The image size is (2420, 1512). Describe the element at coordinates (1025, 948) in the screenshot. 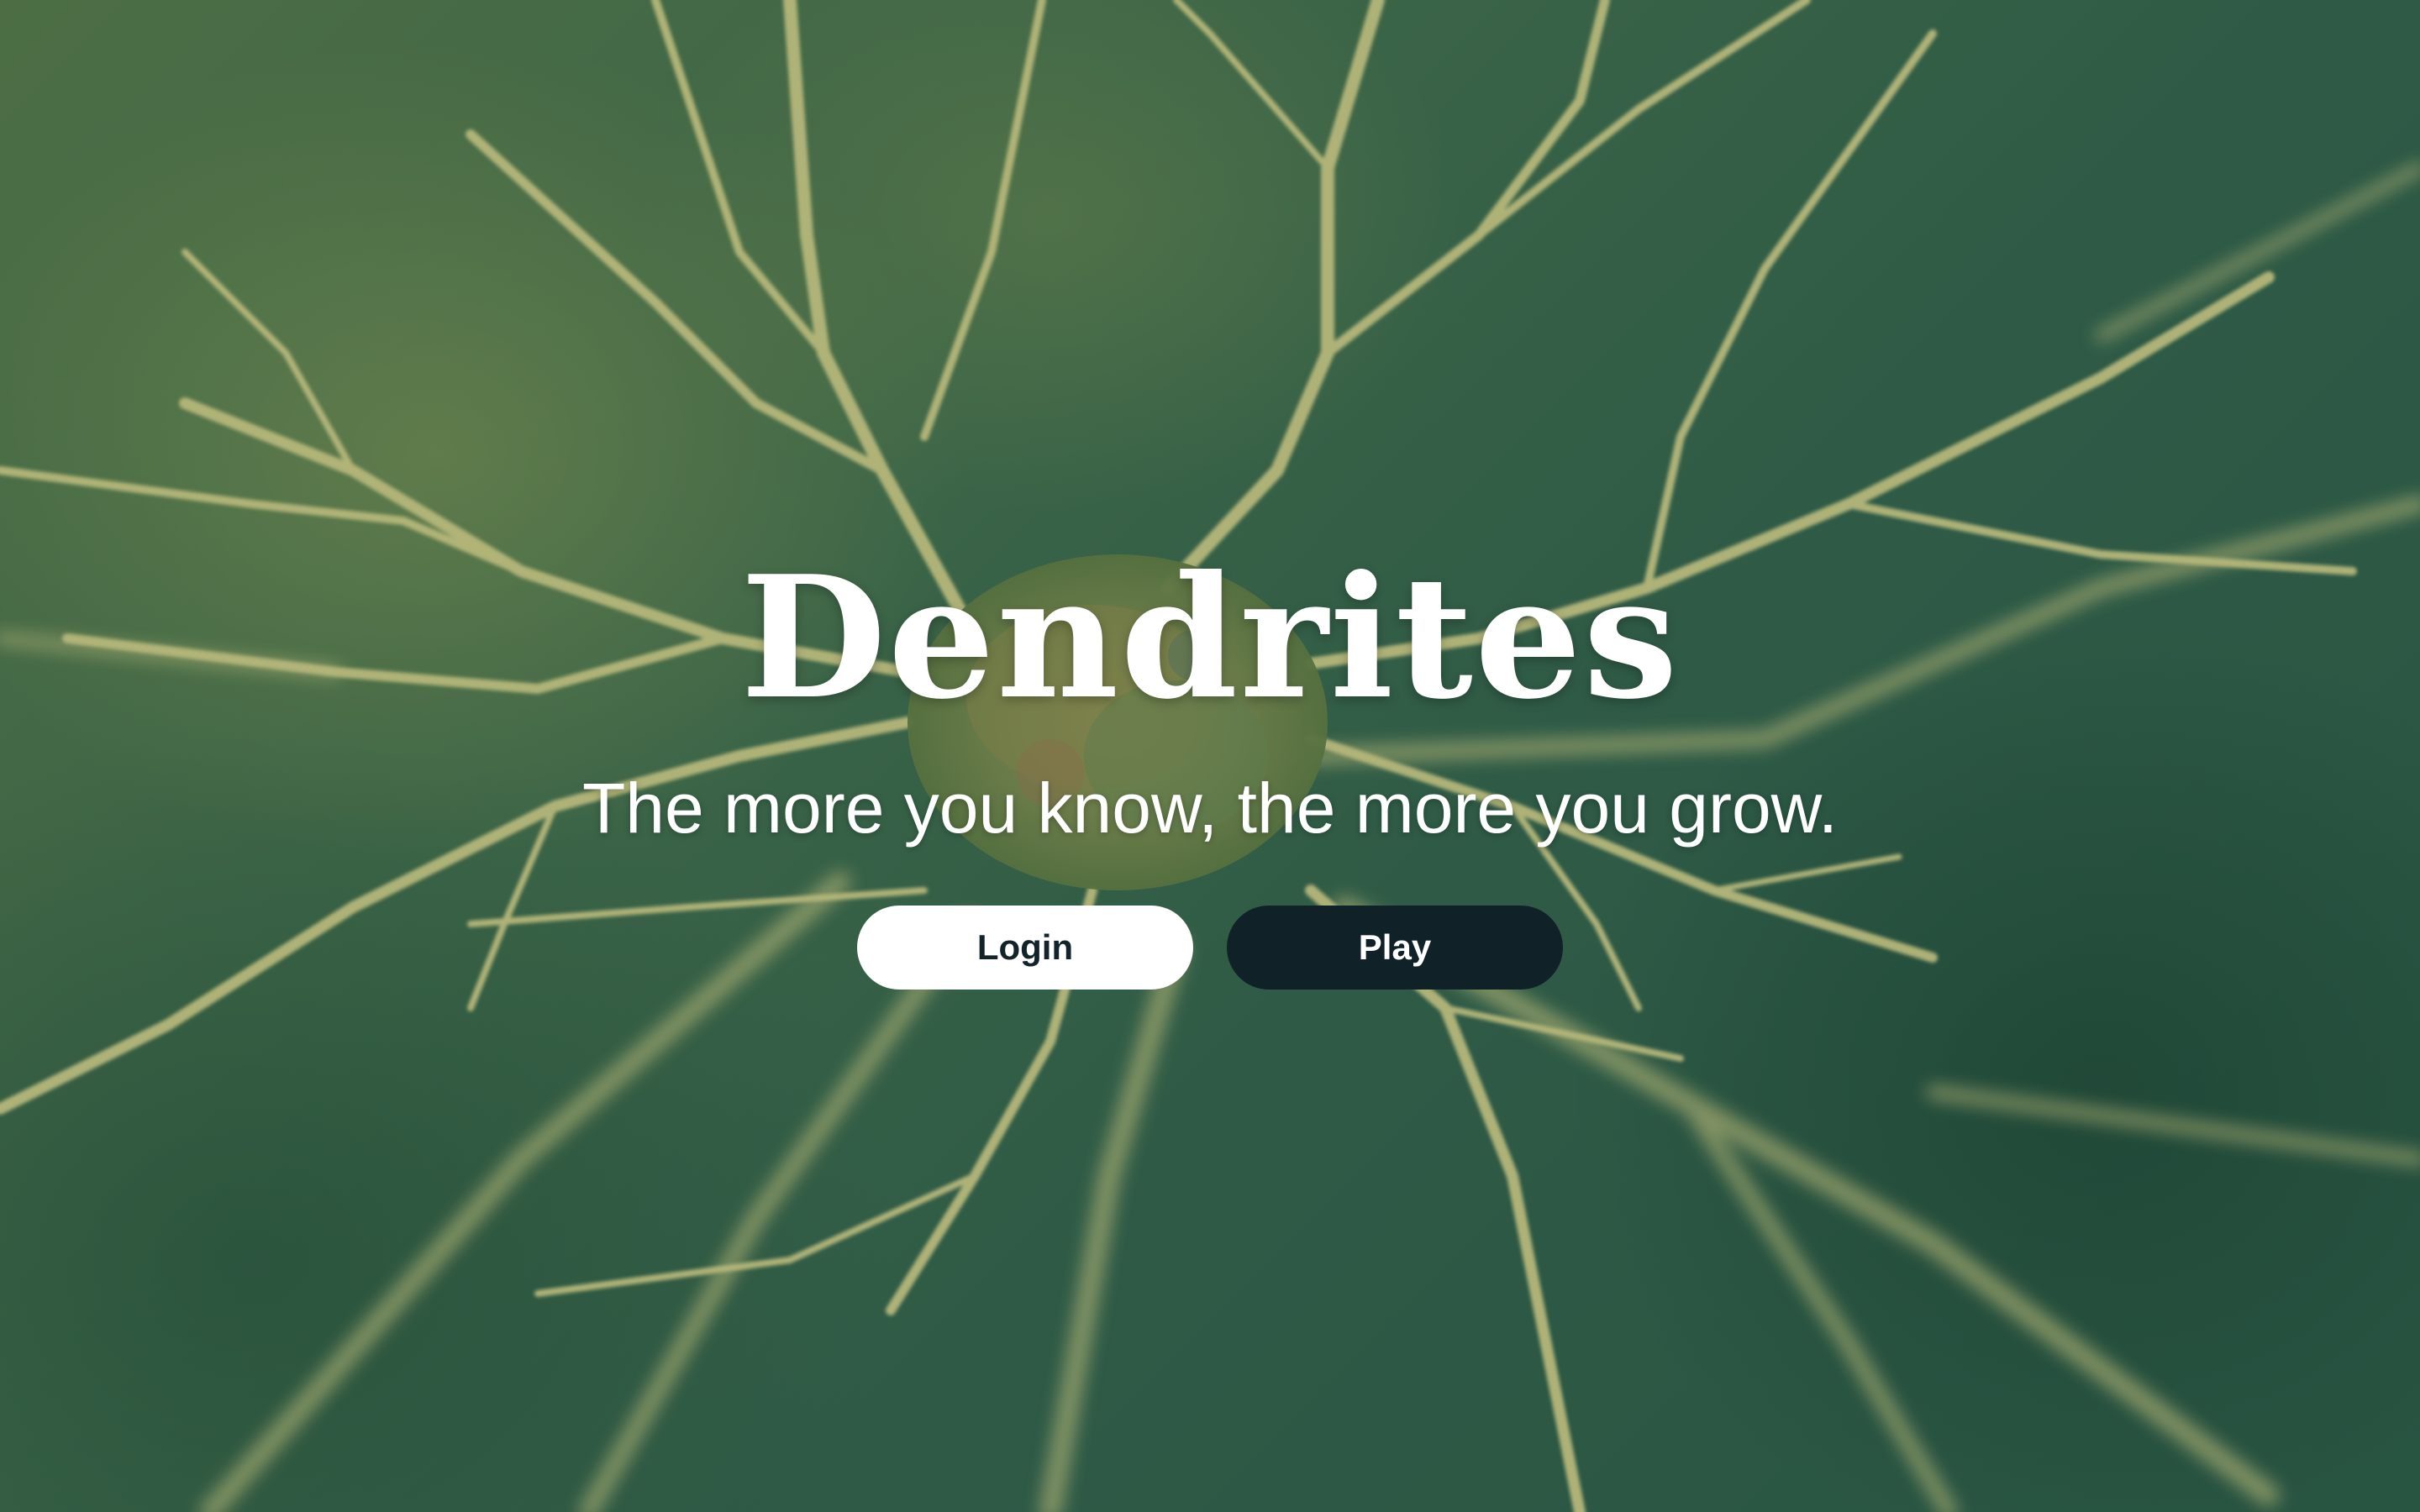

I see `login-button: Login` at that location.